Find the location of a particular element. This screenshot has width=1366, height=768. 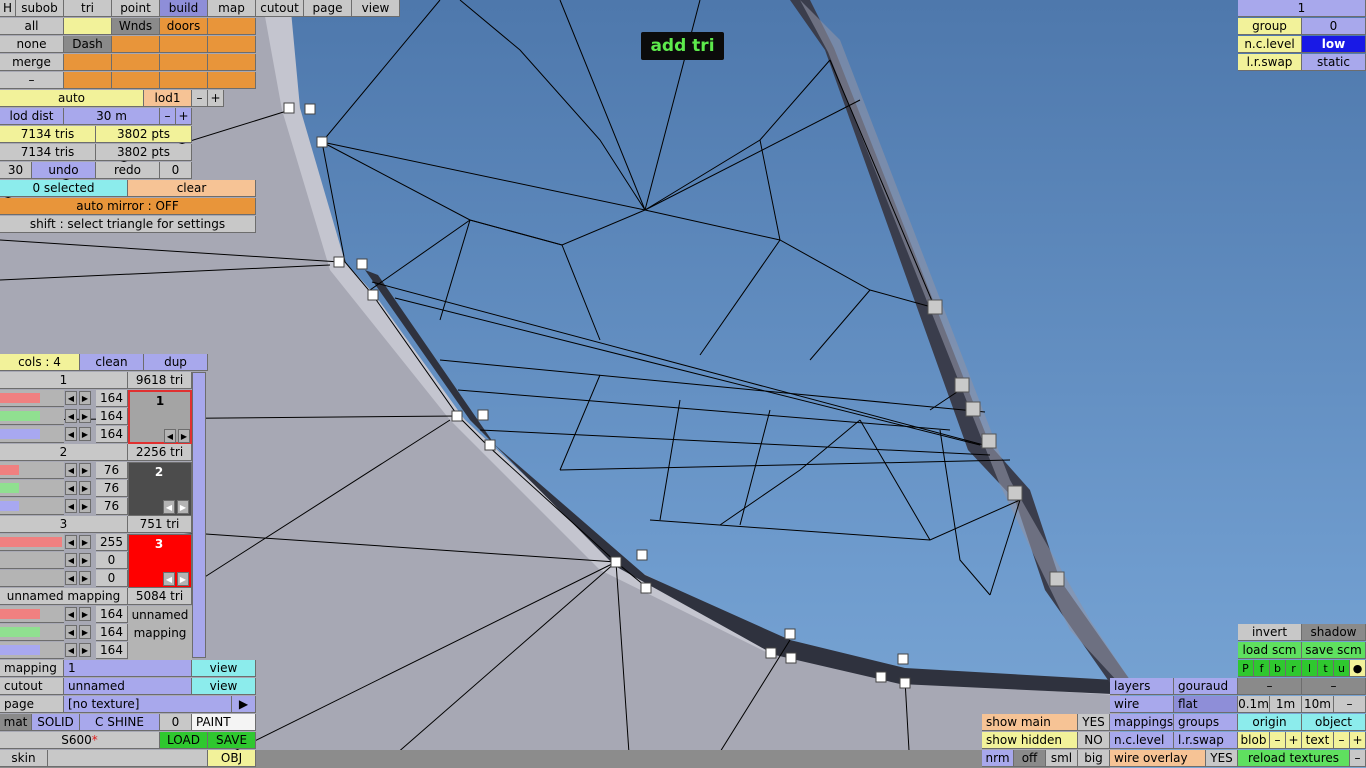

nc-level-value: low is located at coordinates (1334, 44).